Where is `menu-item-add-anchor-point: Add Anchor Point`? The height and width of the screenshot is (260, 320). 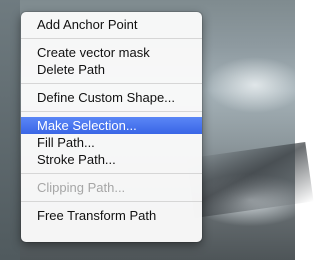
menu-item-add-anchor-point: Add Anchor Point is located at coordinates (111, 24).